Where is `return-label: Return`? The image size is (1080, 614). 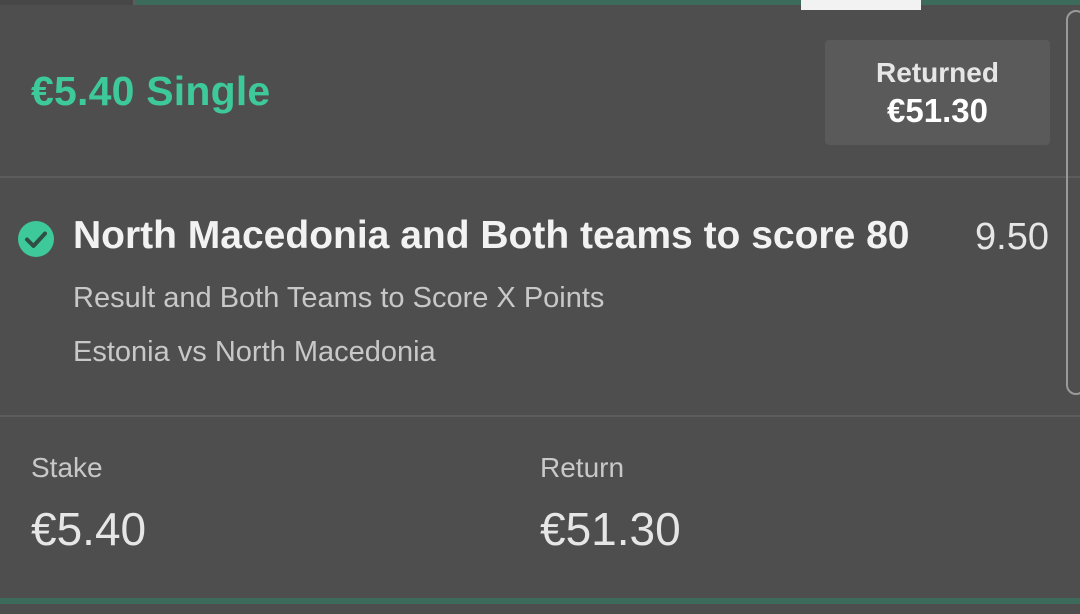
return-label: Return is located at coordinates (582, 467).